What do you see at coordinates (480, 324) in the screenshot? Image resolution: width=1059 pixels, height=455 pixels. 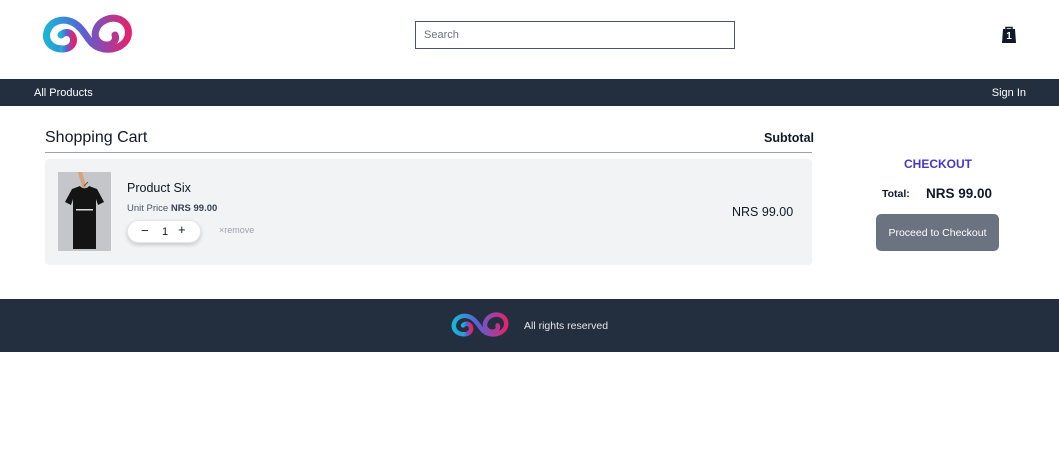 I see `footer-logo` at bounding box center [480, 324].